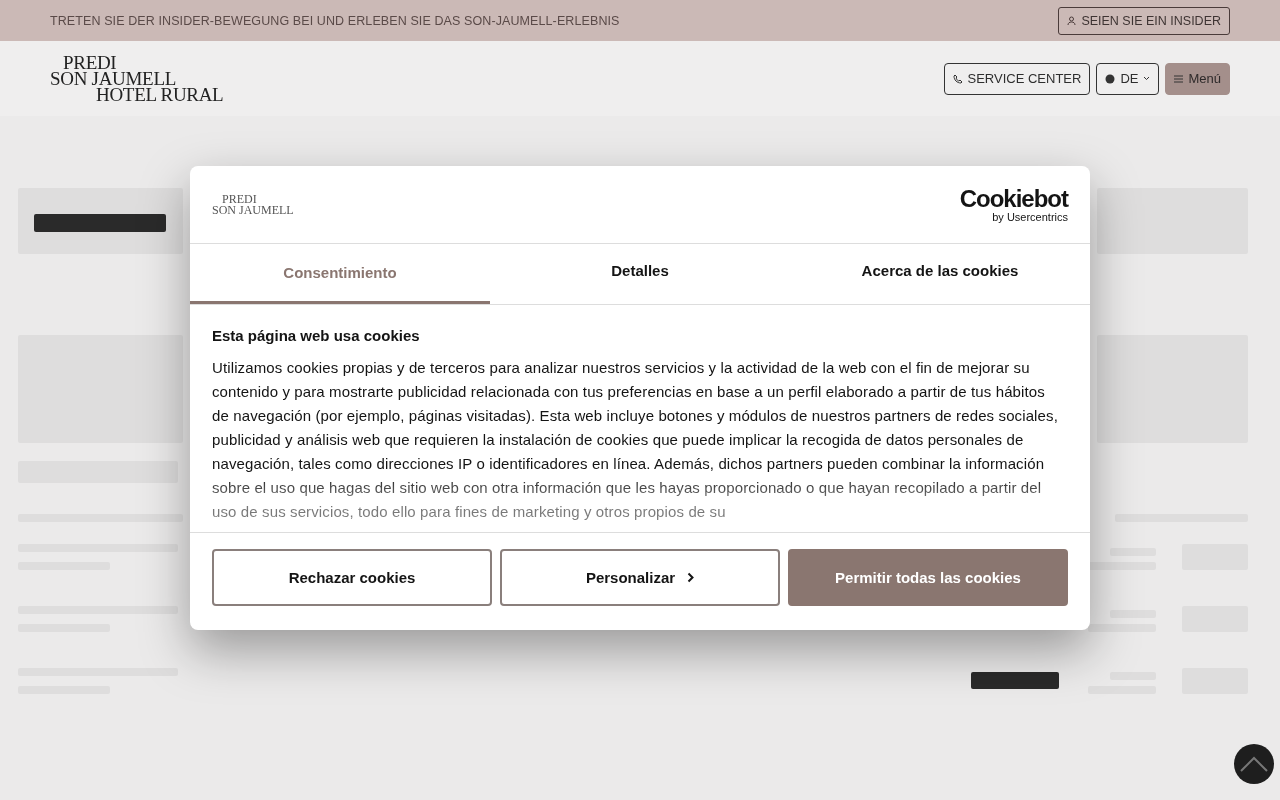 This screenshot has width=1280, height=800. What do you see at coordinates (1128, 78) in the screenshot?
I see `language-button: DE` at bounding box center [1128, 78].